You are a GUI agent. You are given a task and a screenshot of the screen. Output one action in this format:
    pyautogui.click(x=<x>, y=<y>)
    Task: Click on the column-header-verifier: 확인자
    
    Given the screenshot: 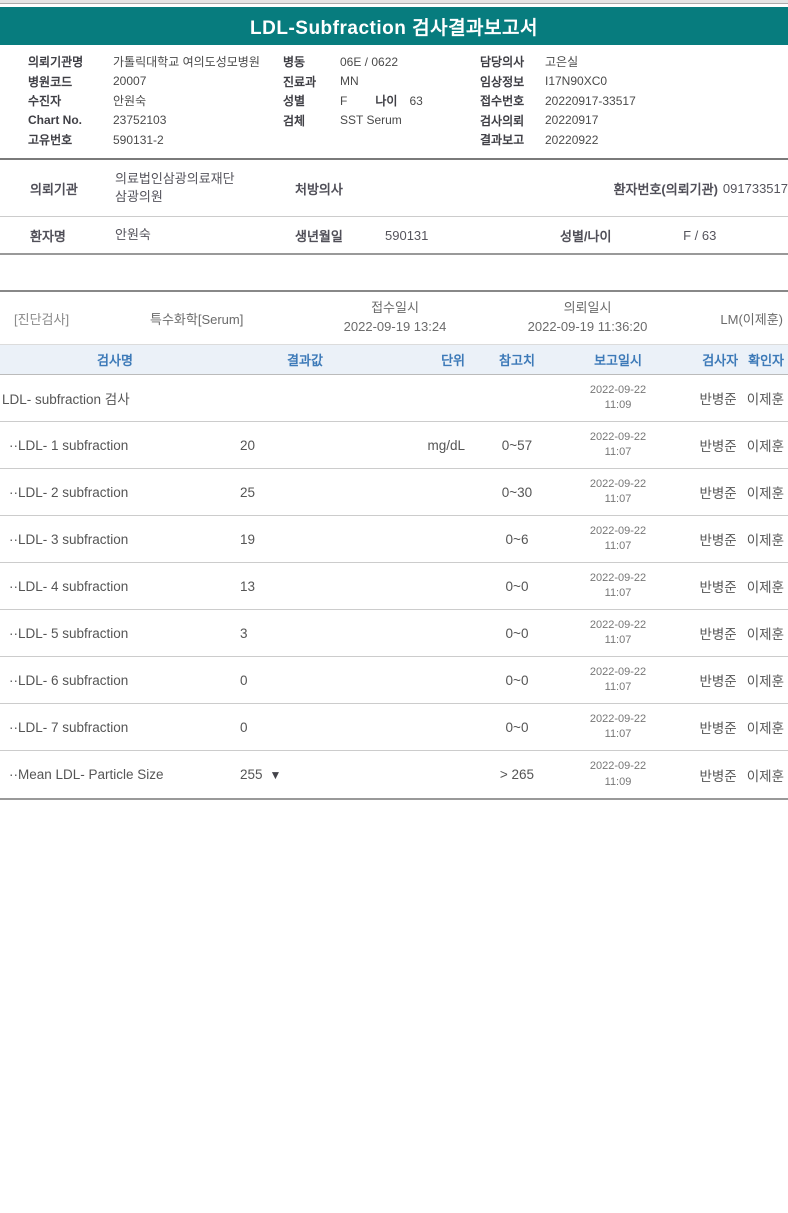 What is the action you would take?
    pyautogui.click(x=766, y=360)
    